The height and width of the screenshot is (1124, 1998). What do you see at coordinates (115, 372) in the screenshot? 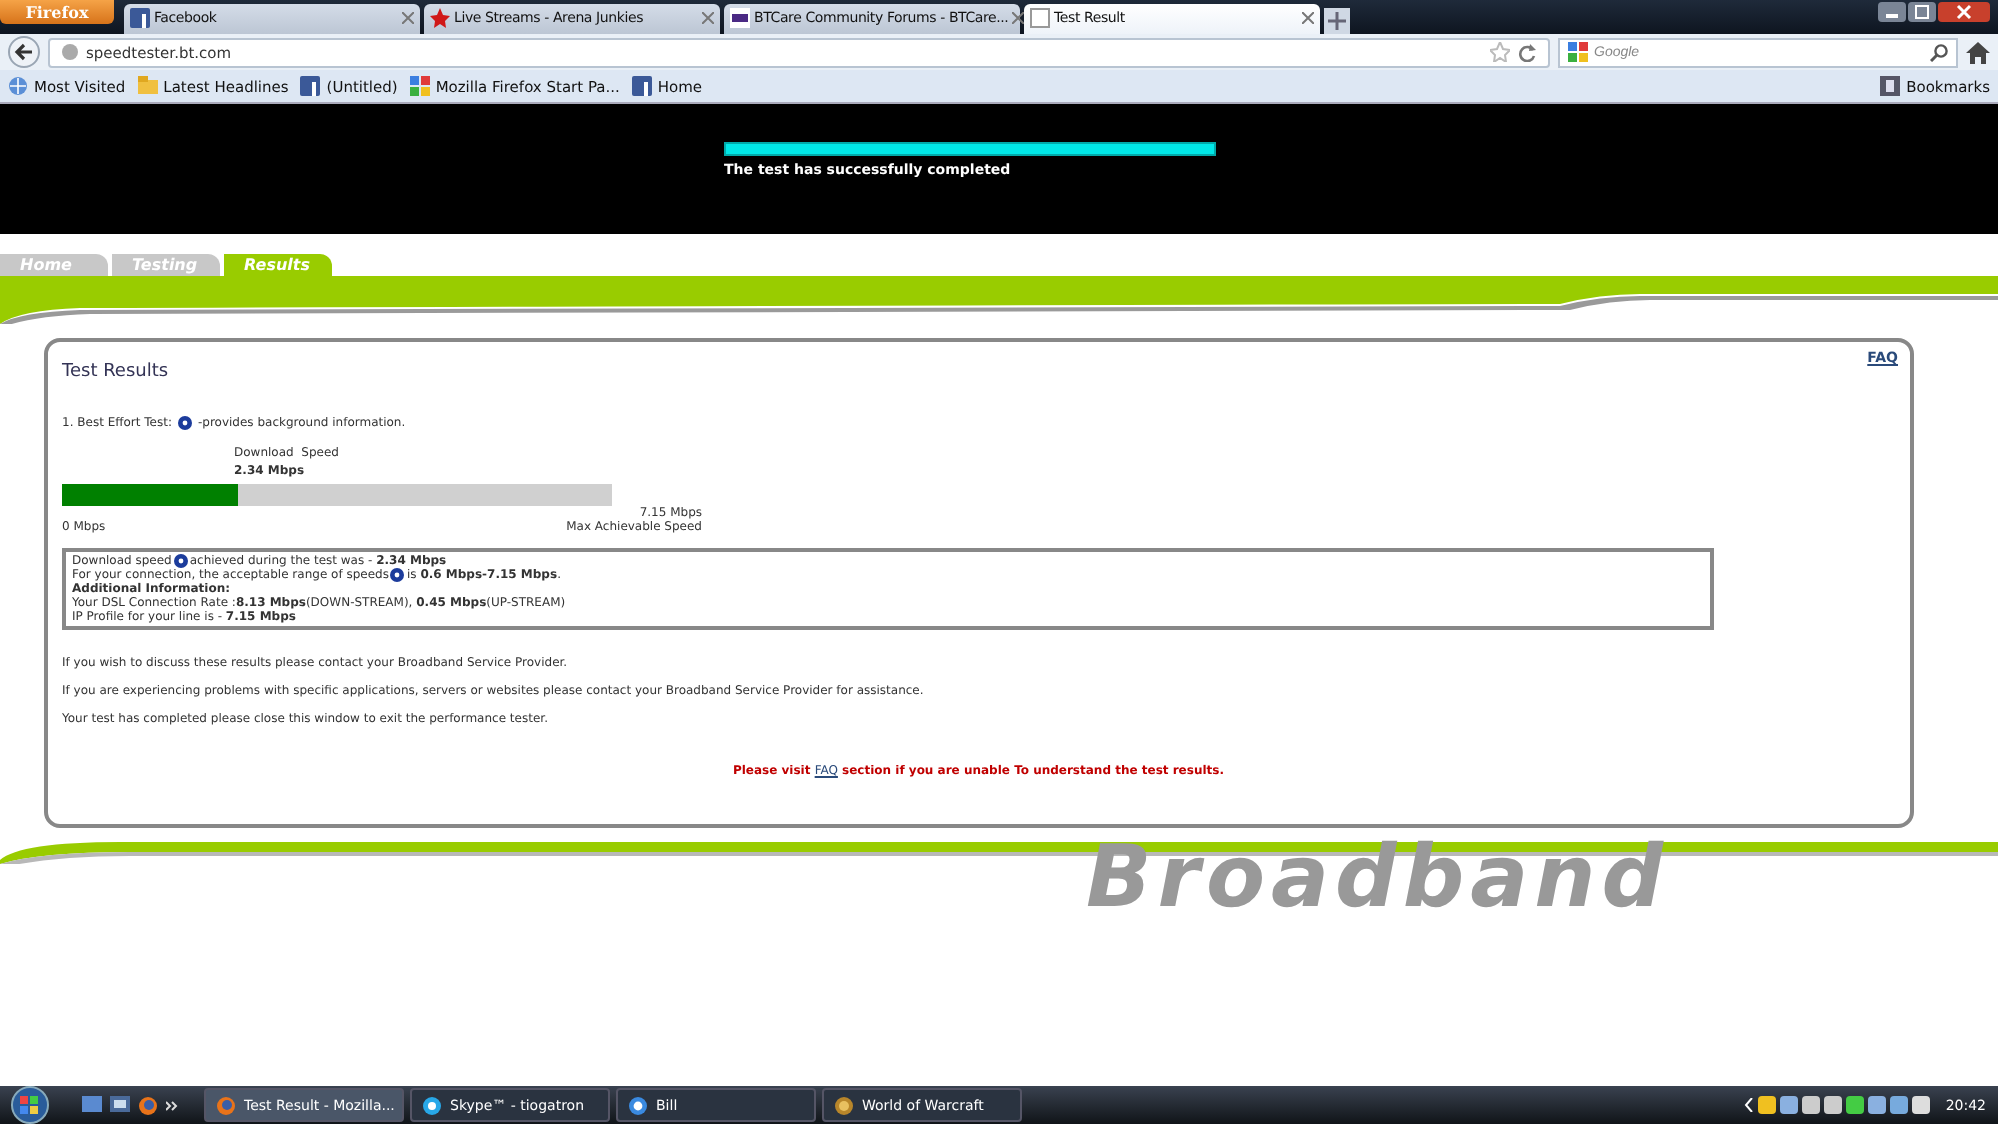
I see `results-title: Test Results` at bounding box center [115, 372].